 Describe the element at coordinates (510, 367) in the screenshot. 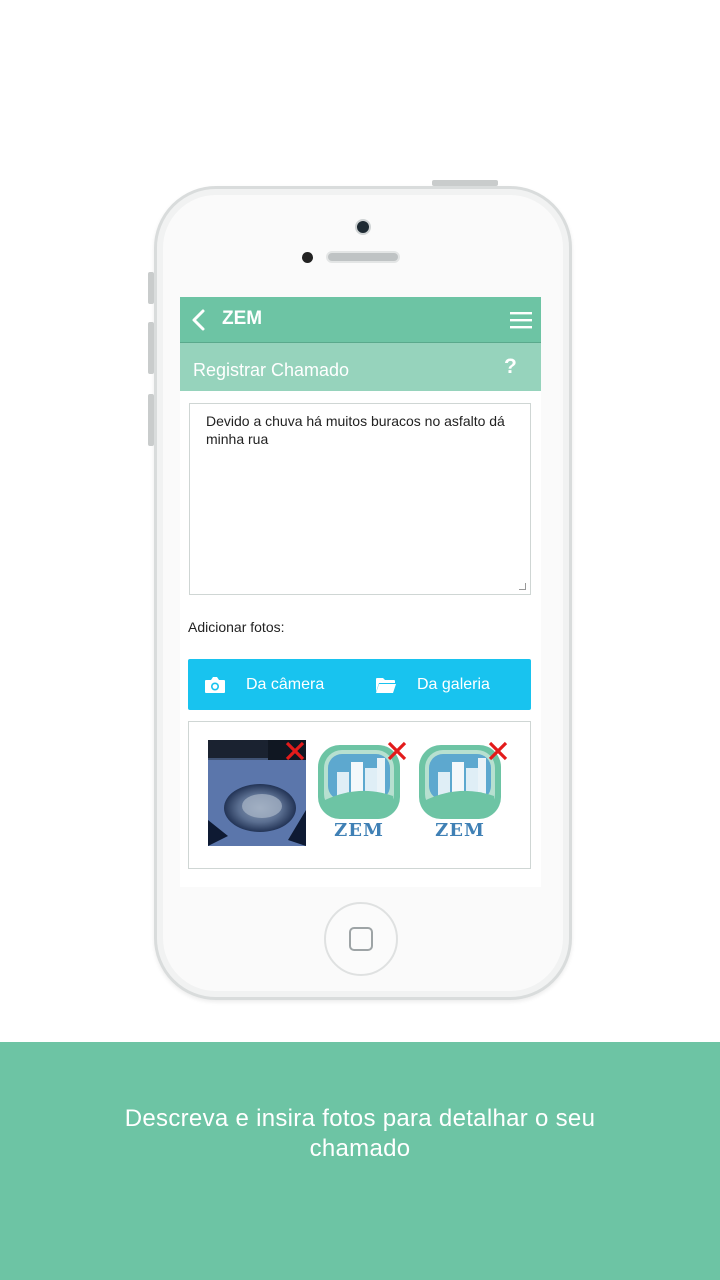

I see `help-icon: ?` at that location.